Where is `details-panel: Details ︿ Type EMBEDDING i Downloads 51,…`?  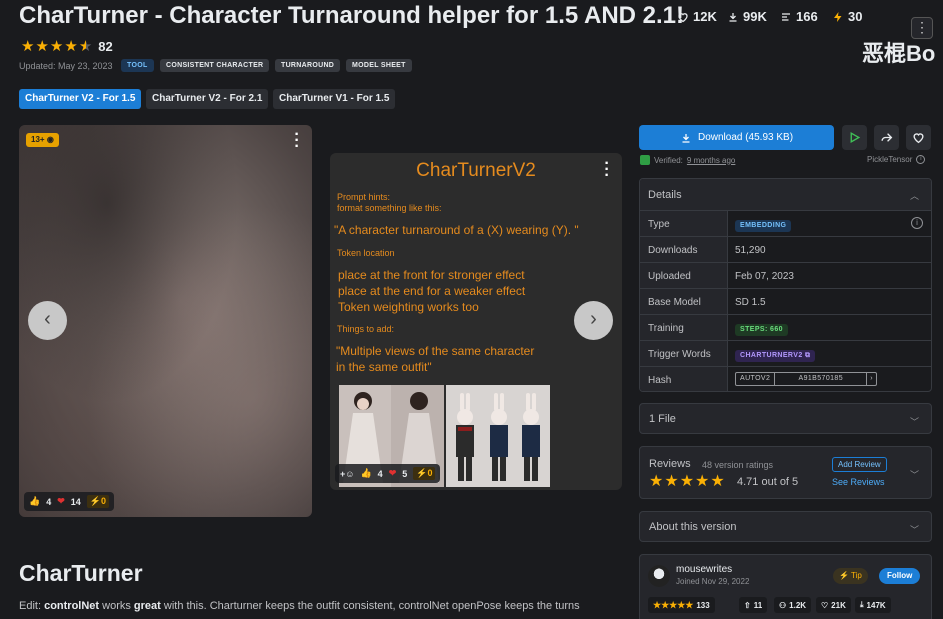
details-panel: Details ︿ Type EMBEDDING i Downloads 51,… is located at coordinates (785, 285).